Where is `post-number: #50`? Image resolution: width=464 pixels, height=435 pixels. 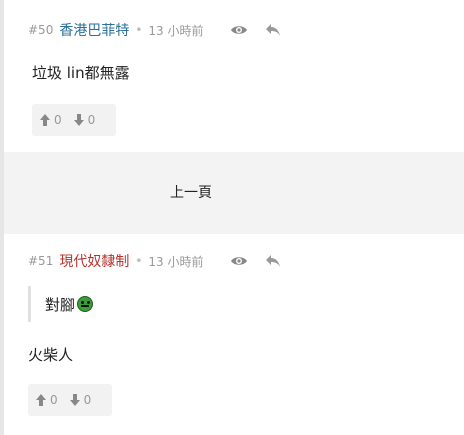 post-number: #50 is located at coordinates (41, 30).